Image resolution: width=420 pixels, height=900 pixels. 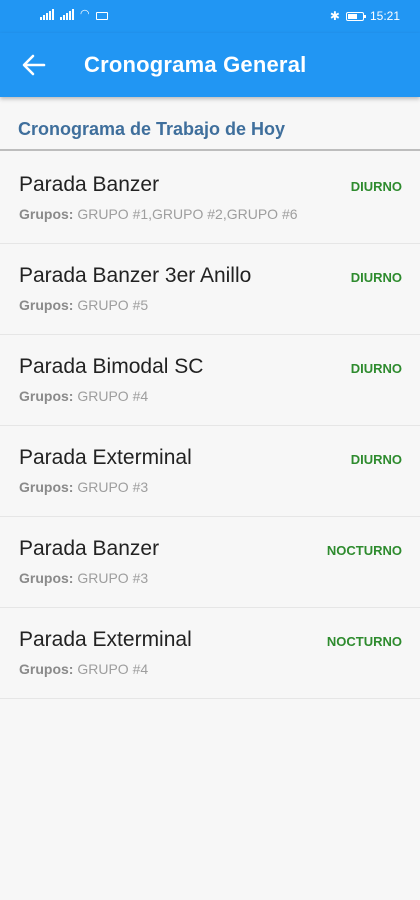 What do you see at coordinates (111, 366) in the screenshot?
I see `item-title: Parada Bimodal SC` at bounding box center [111, 366].